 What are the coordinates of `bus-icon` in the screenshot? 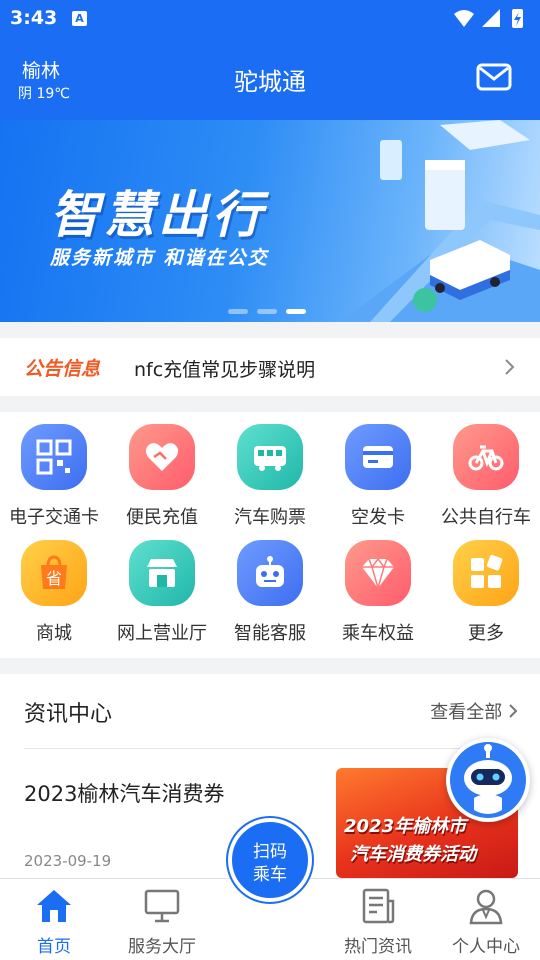 It's located at (270, 457).